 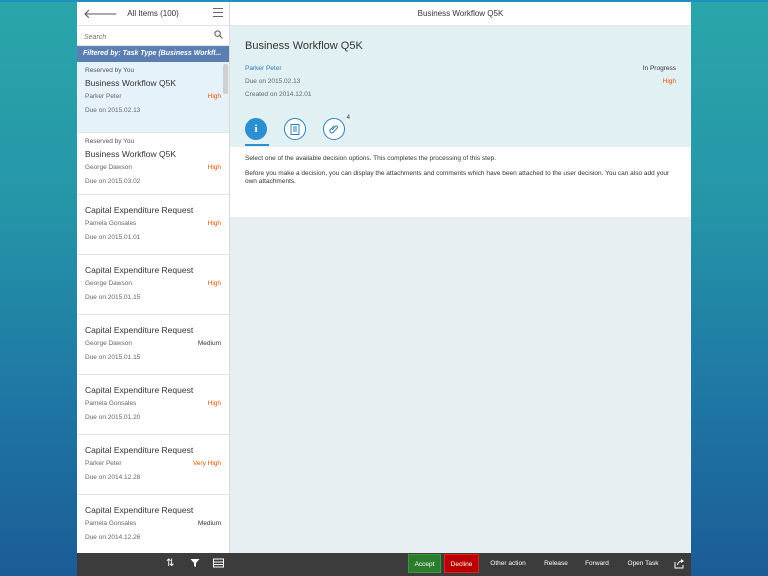 I want to click on item-priority: Very High, so click(x=206, y=463).